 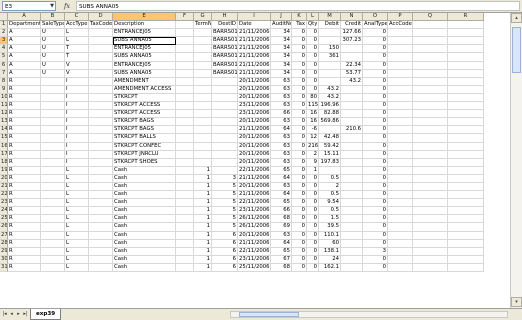 What do you see at coordinates (225, 178) in the screenshot?
I see `cell-h20: 3` at bounding box center [225, 178].